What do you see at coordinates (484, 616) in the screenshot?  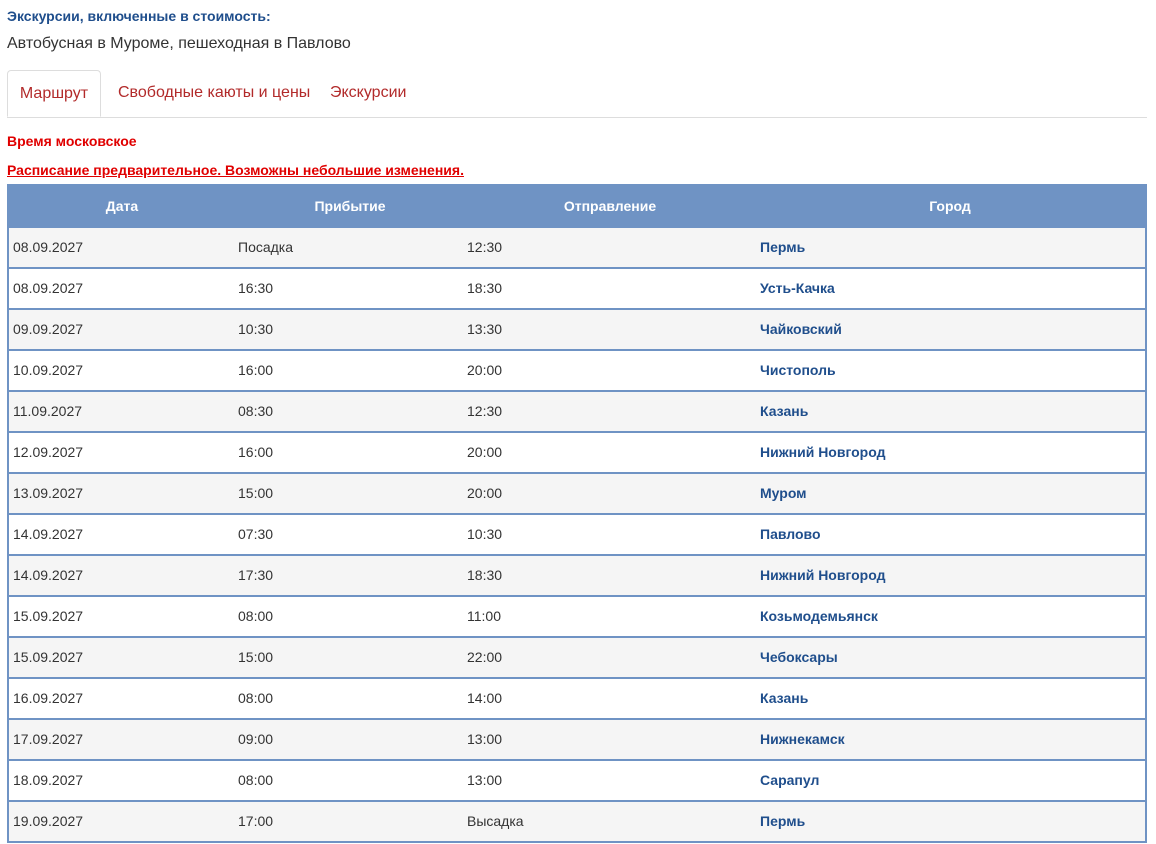 I see `cell-departure: 11:00` at bounding box center [484, 616].